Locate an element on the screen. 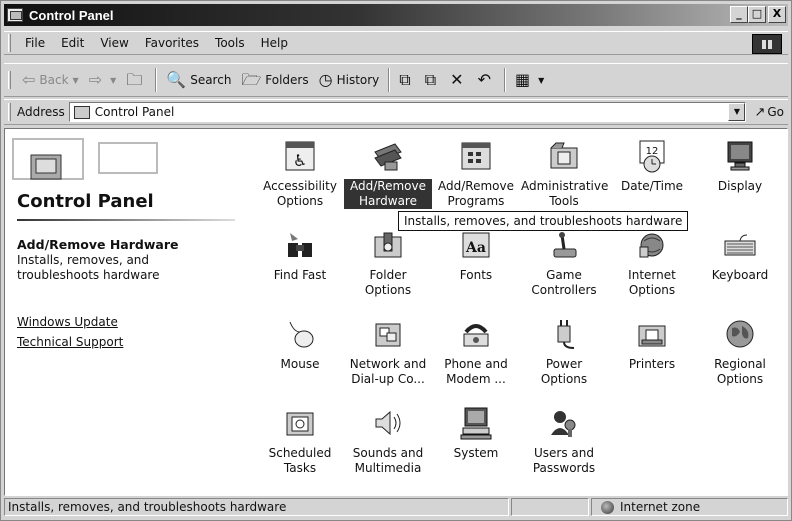 This screenshot has width=792, height=521. title-divider is located at coordinates (126, 220).